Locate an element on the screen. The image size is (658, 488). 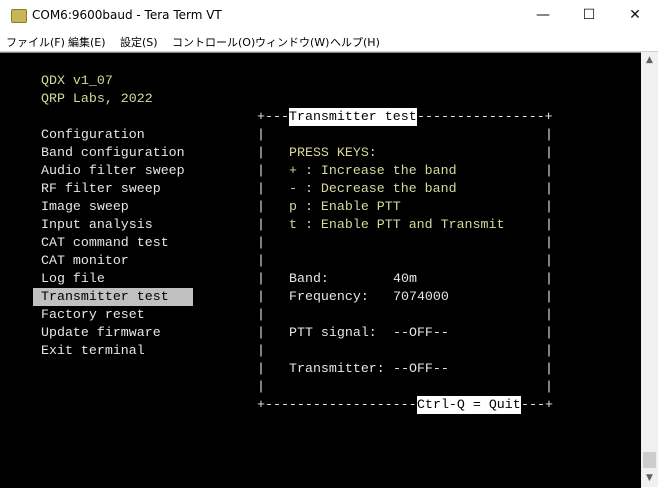
maximize-button: ☐ is located at coordinates (589, 15).